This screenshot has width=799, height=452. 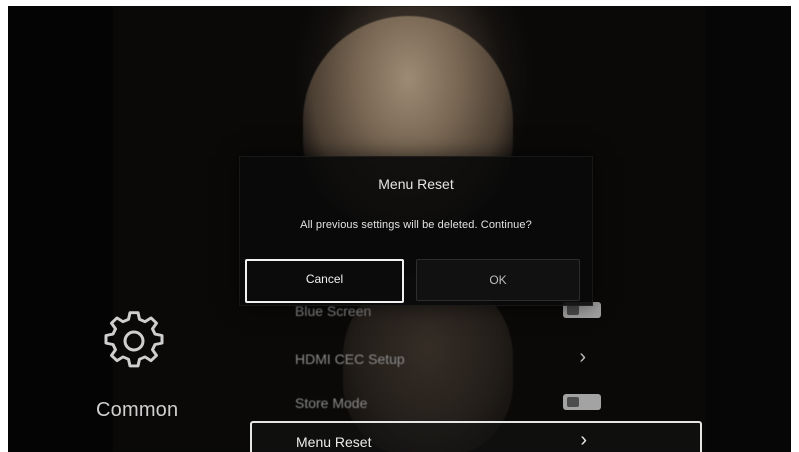 I want to click on menu-item-hdmi-cec-setup: HDMI CEC Setup ›, so click(x=476, y=359).